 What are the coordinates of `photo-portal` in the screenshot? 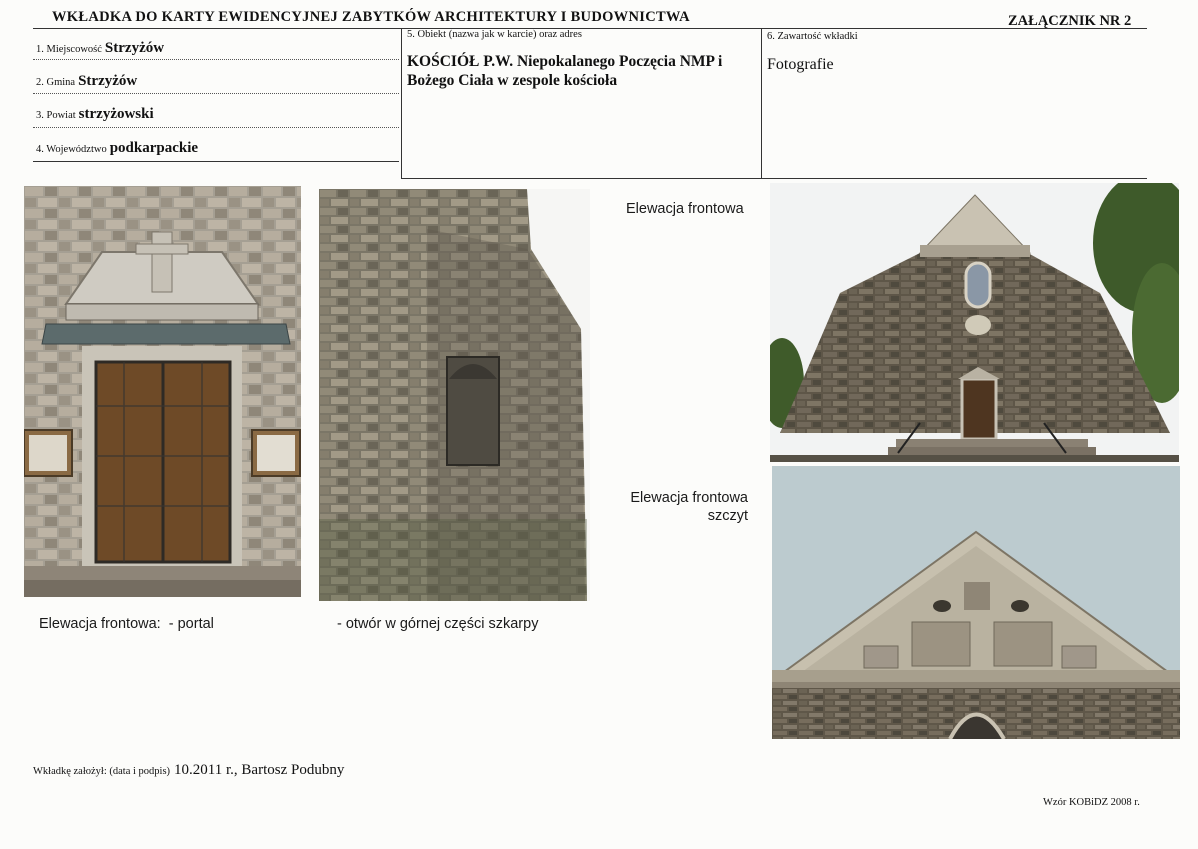 It's located at (162, 391).